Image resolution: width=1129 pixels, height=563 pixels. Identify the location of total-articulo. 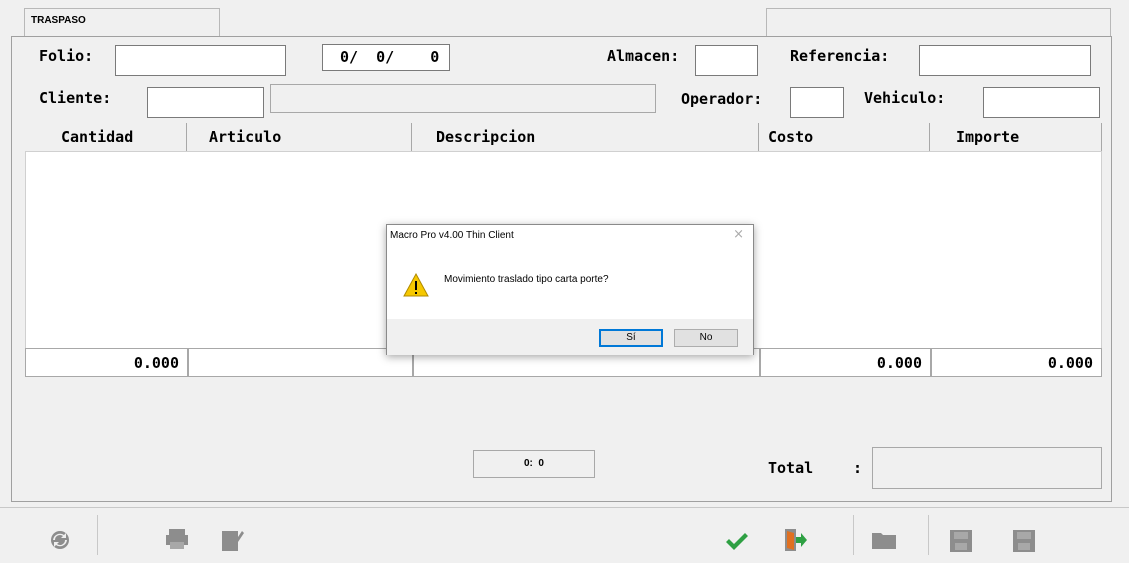
(300, 362).